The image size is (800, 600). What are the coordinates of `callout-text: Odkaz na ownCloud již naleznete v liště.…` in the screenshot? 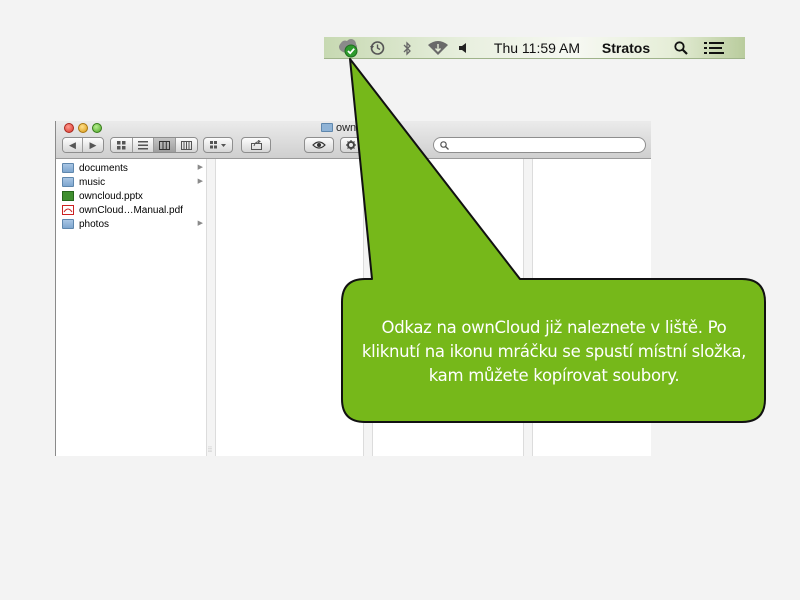 It's located at (554, 352).